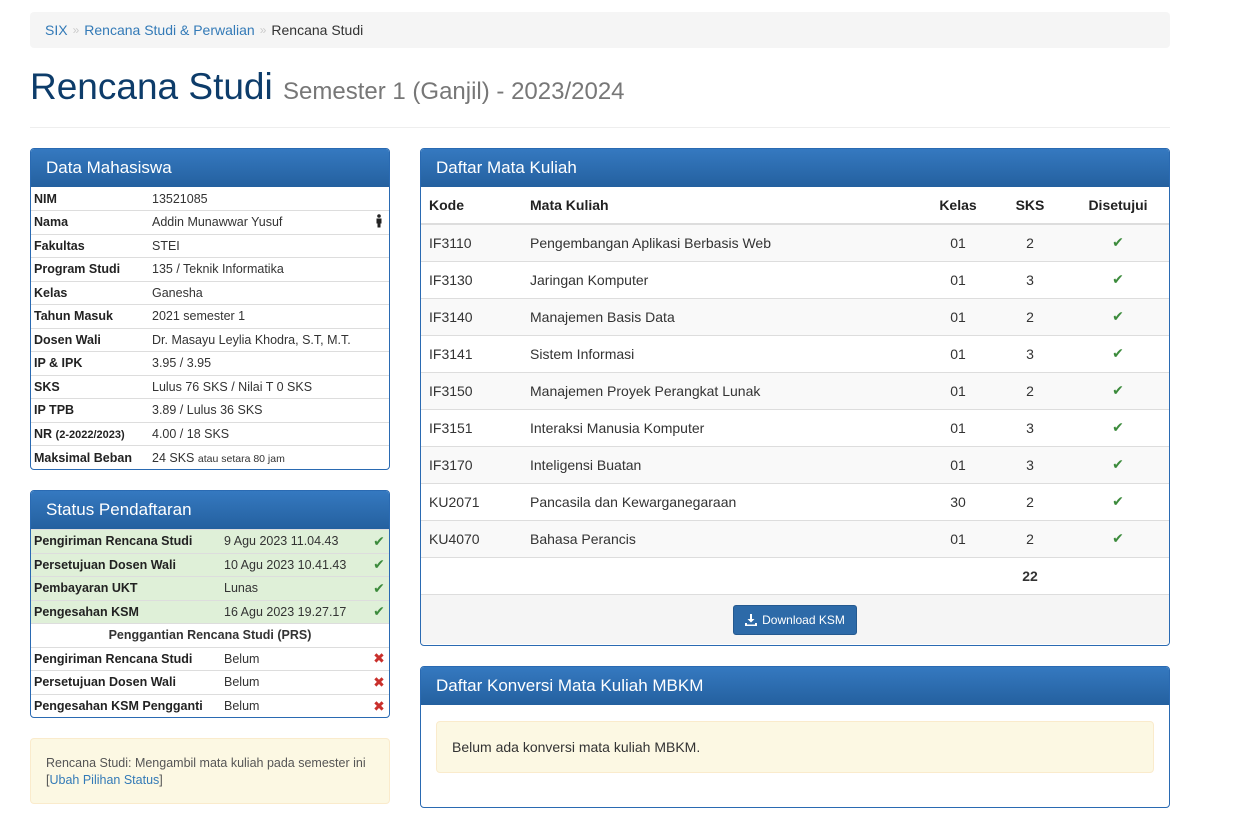  I want to click on course-code: IF3110, so click(471, 242).